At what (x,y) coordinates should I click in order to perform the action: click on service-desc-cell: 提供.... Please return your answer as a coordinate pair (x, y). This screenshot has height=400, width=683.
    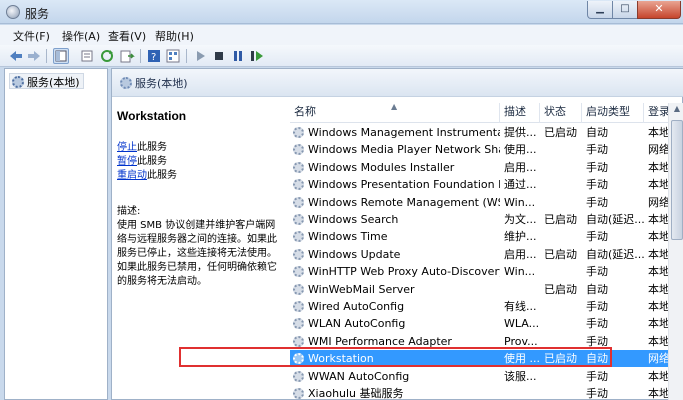
    Looking at the image, I should click on (520, 132).